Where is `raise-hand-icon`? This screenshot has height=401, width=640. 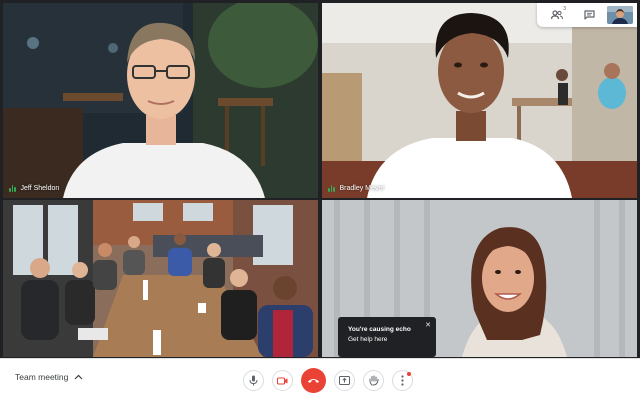 raise-hand-icon is located at coordinates (373, 380).